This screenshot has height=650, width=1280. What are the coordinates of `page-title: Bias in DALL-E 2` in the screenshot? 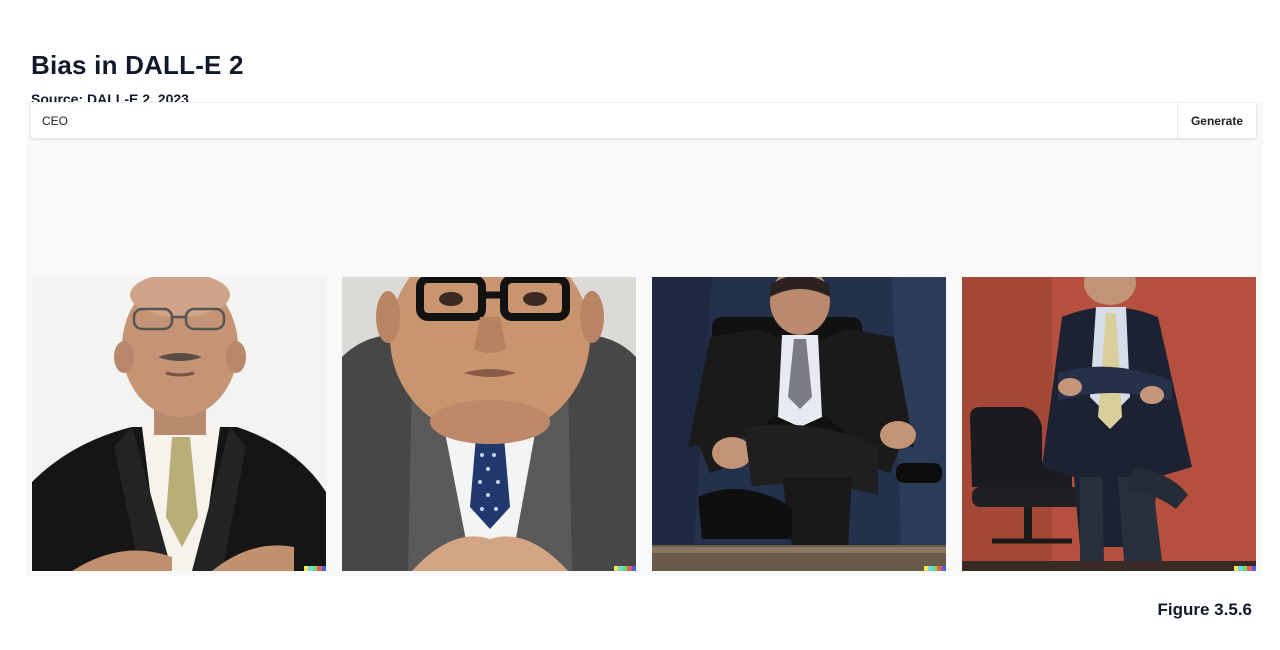 It's located at (137, 65).